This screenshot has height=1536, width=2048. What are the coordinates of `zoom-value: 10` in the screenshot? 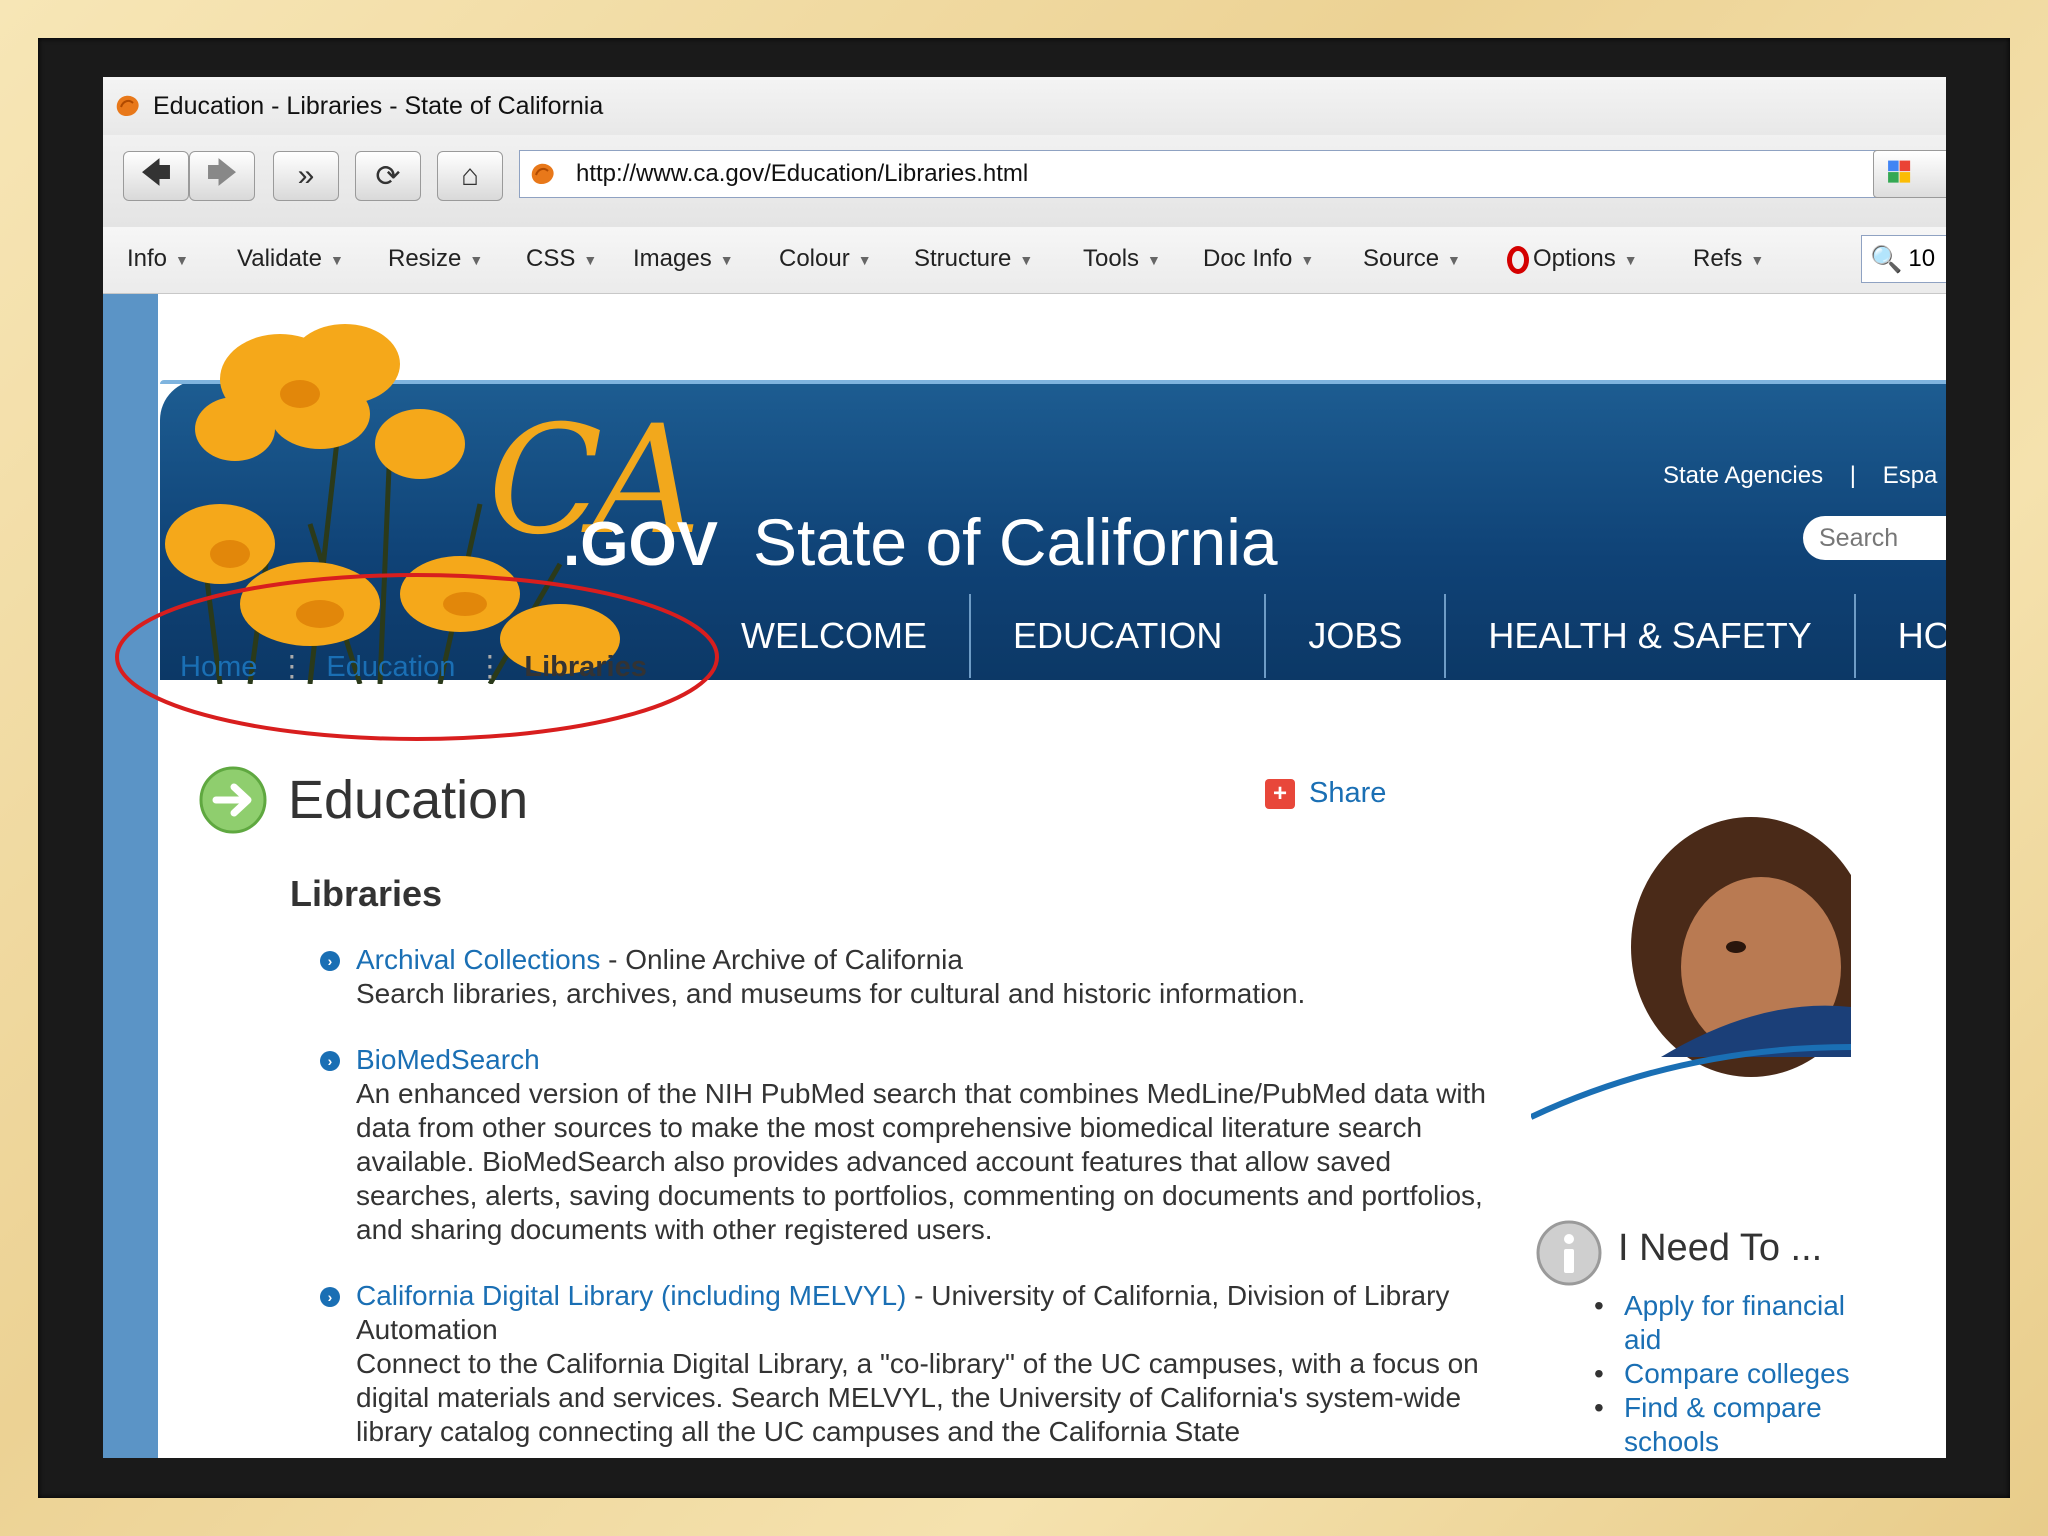 It's located at (1922, 258).